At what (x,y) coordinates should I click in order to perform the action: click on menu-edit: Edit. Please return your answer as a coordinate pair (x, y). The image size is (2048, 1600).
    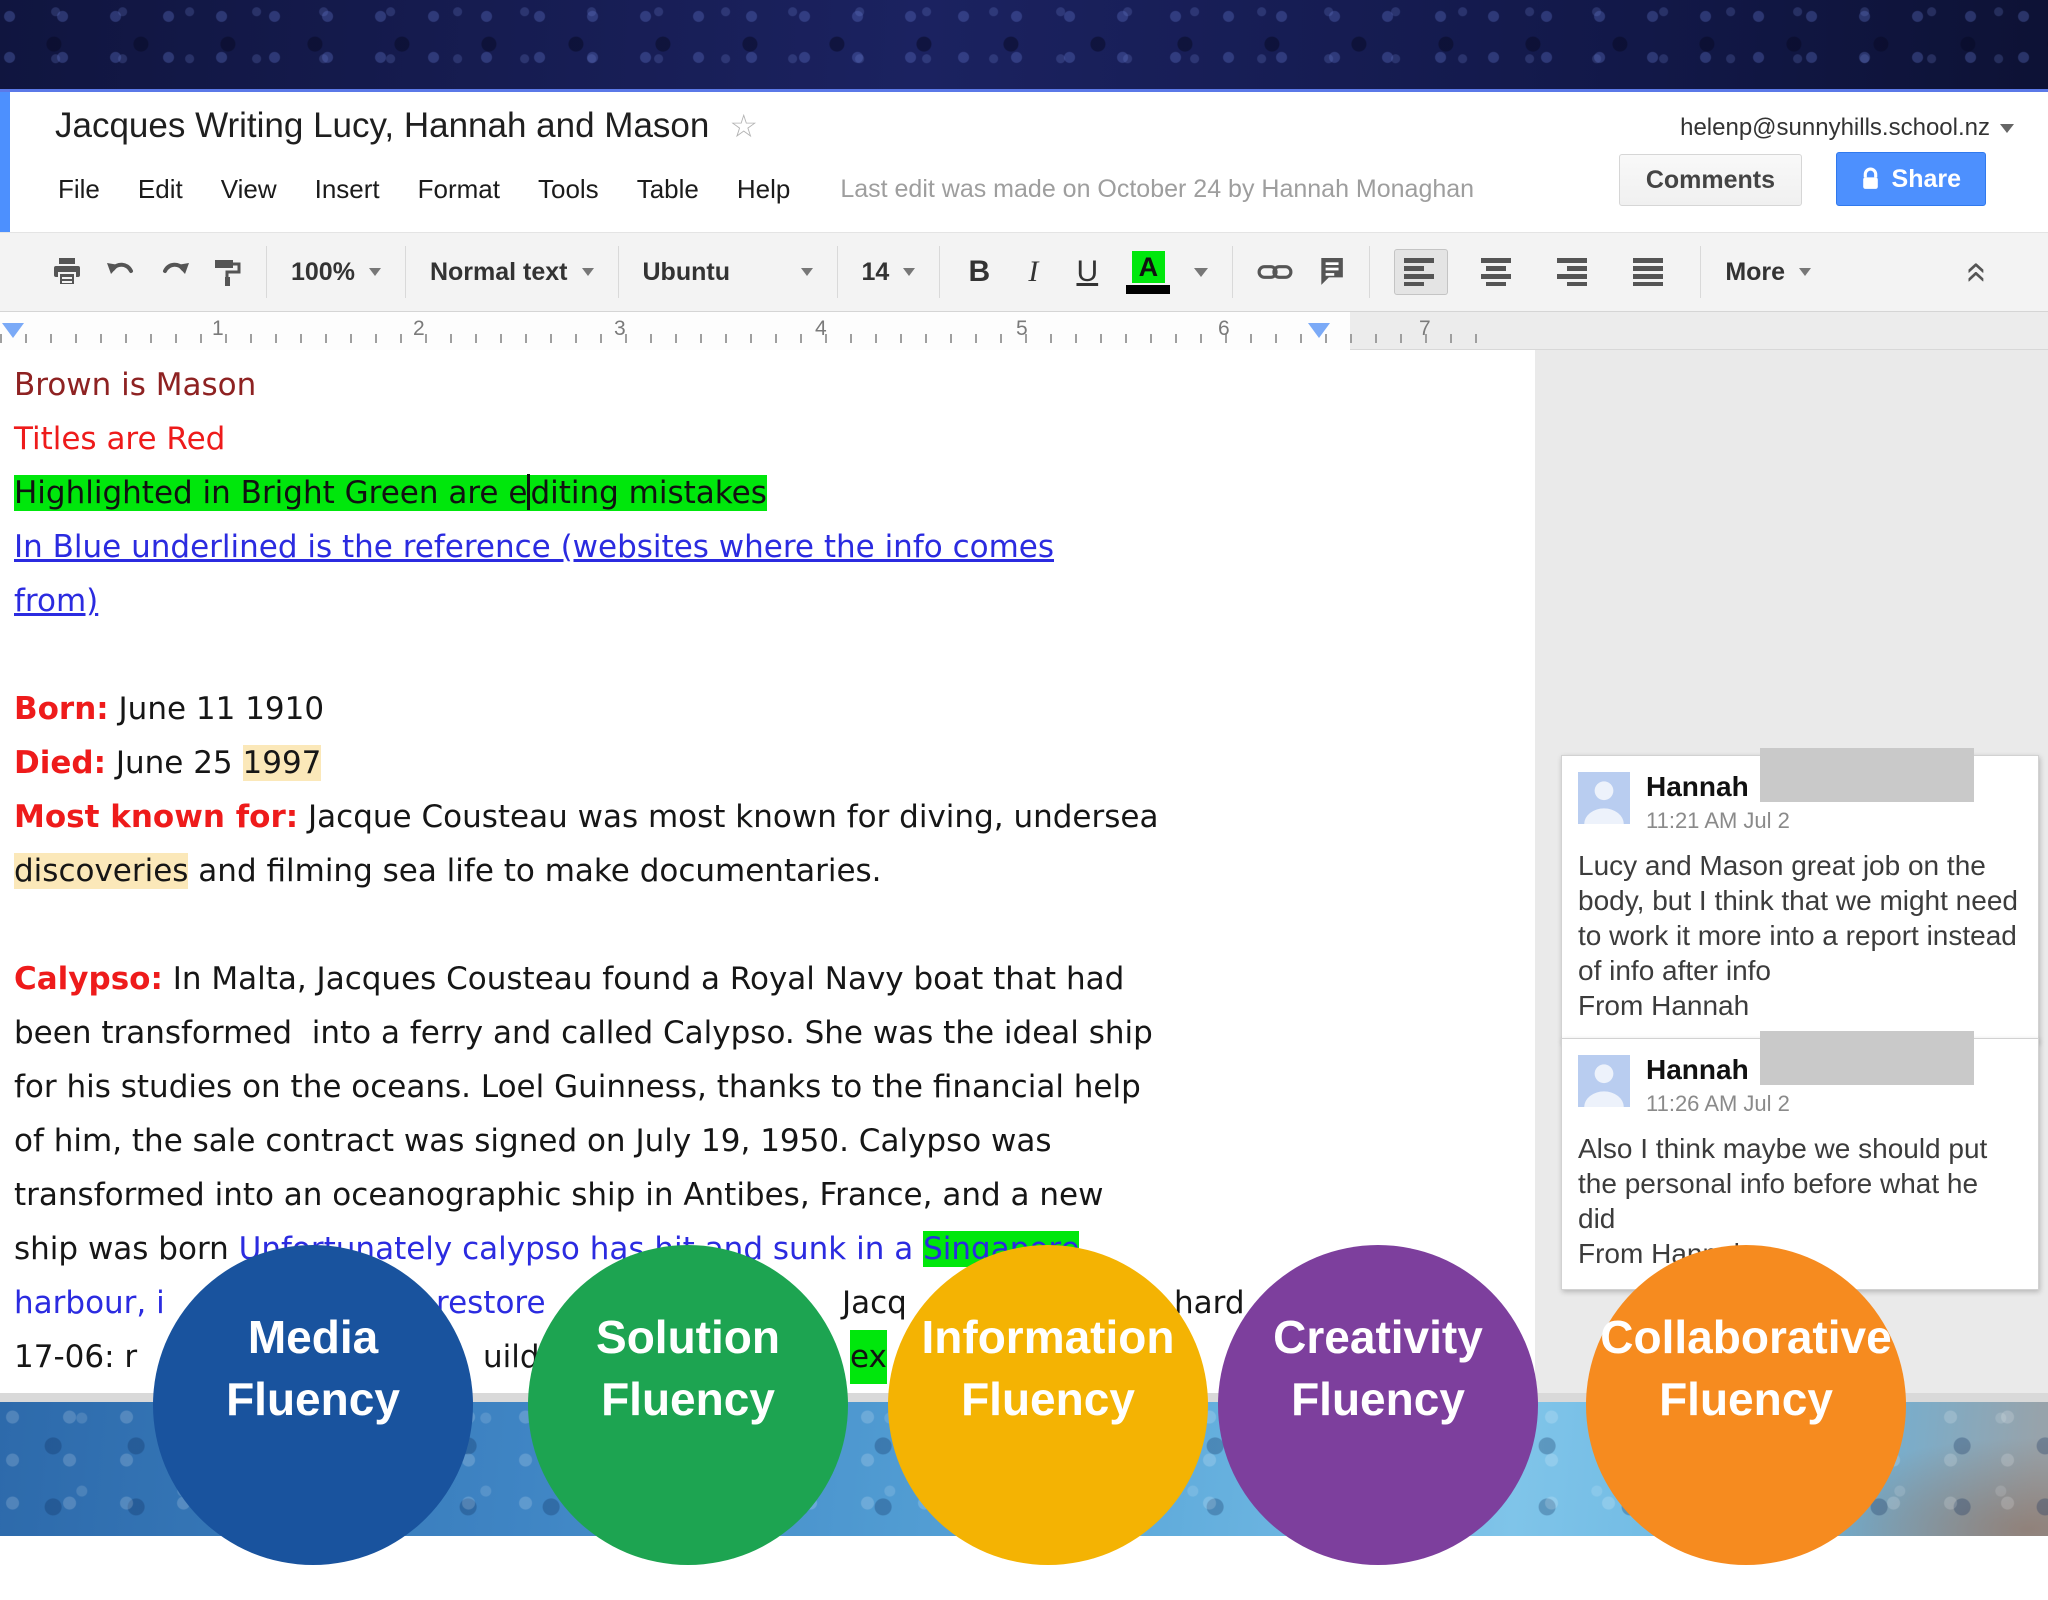
    Looking at the image, I should click on (160, 189).